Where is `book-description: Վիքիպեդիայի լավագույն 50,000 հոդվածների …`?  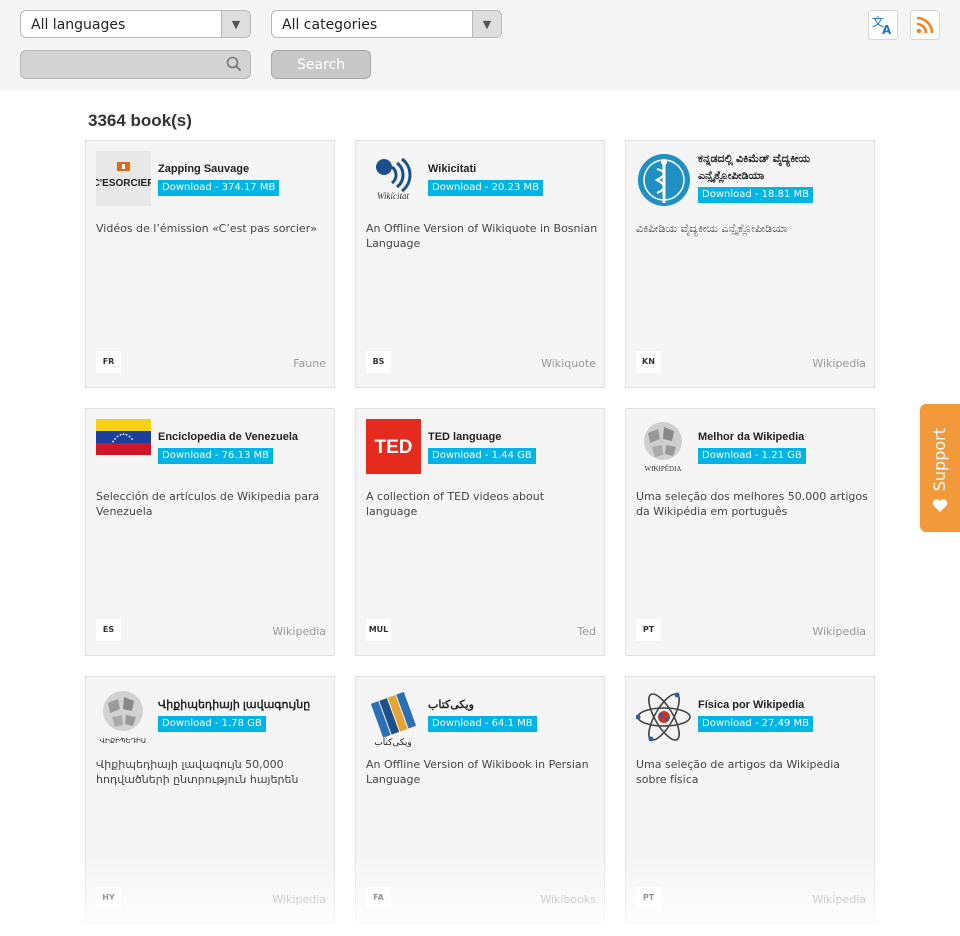 book-description: Վիքիպեդիայի լավագույն 50,000 հոդվածների … is located at coordinates (197, 772).